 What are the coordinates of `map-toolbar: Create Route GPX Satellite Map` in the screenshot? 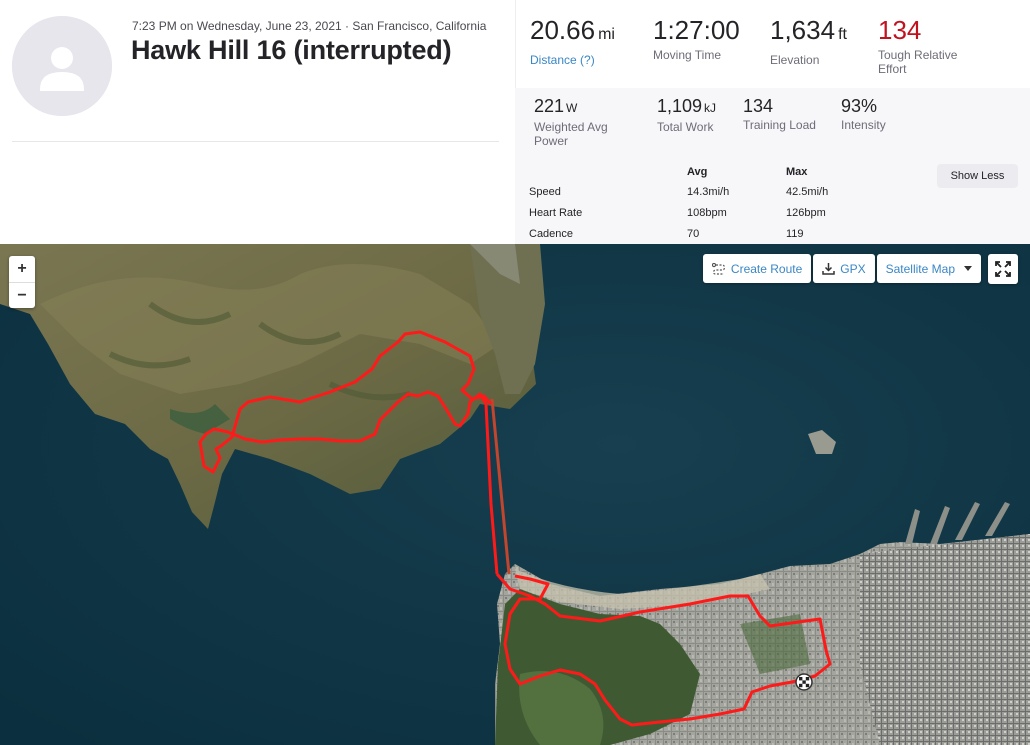 It's located at (841, 268).